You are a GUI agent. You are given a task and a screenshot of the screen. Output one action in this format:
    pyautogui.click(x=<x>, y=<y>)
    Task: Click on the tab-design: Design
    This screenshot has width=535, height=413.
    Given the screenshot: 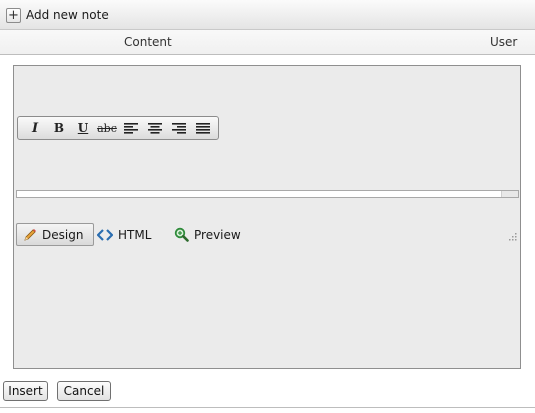 What is the action you would take?
    pyautogui.click(x=55, y=234)
    